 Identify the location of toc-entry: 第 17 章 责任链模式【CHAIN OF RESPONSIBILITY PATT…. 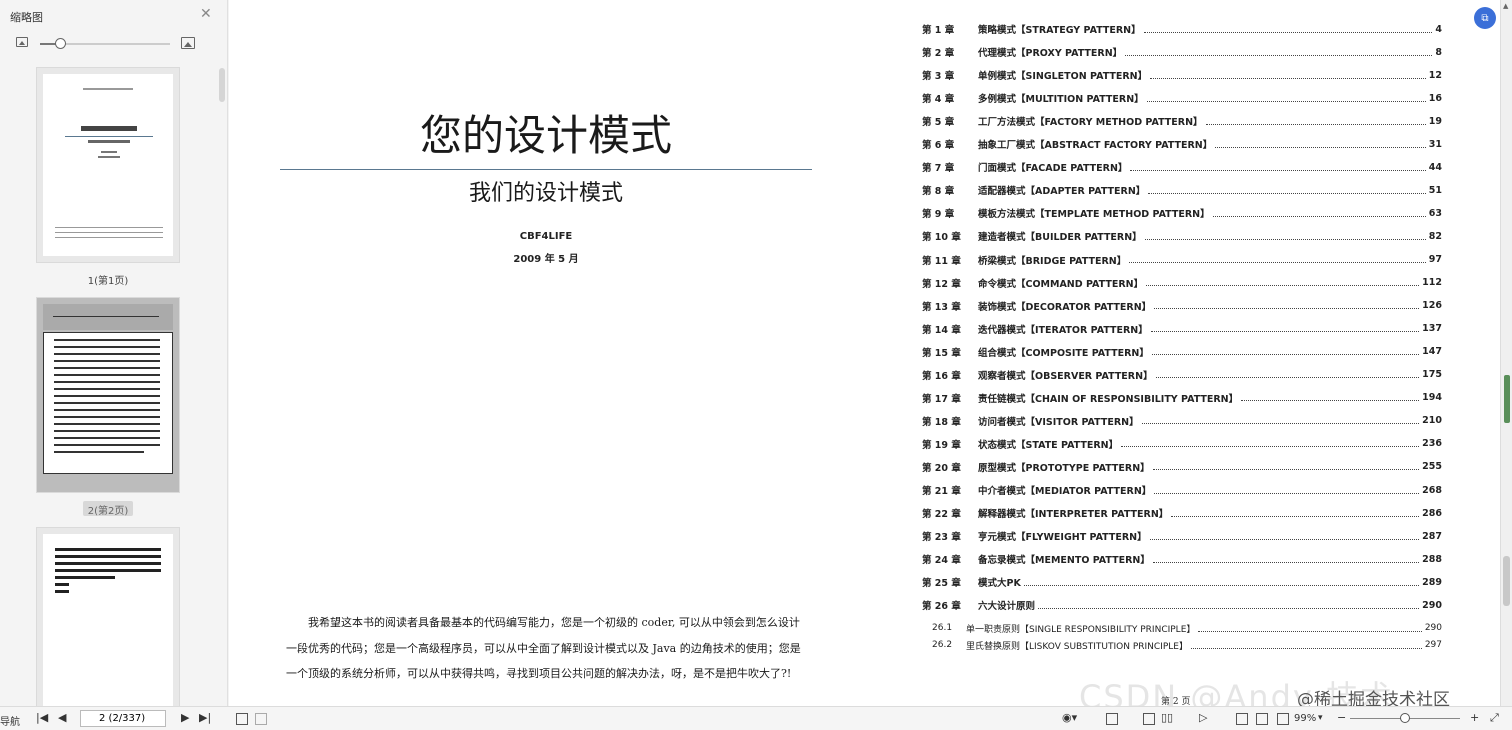
(1182, 398).